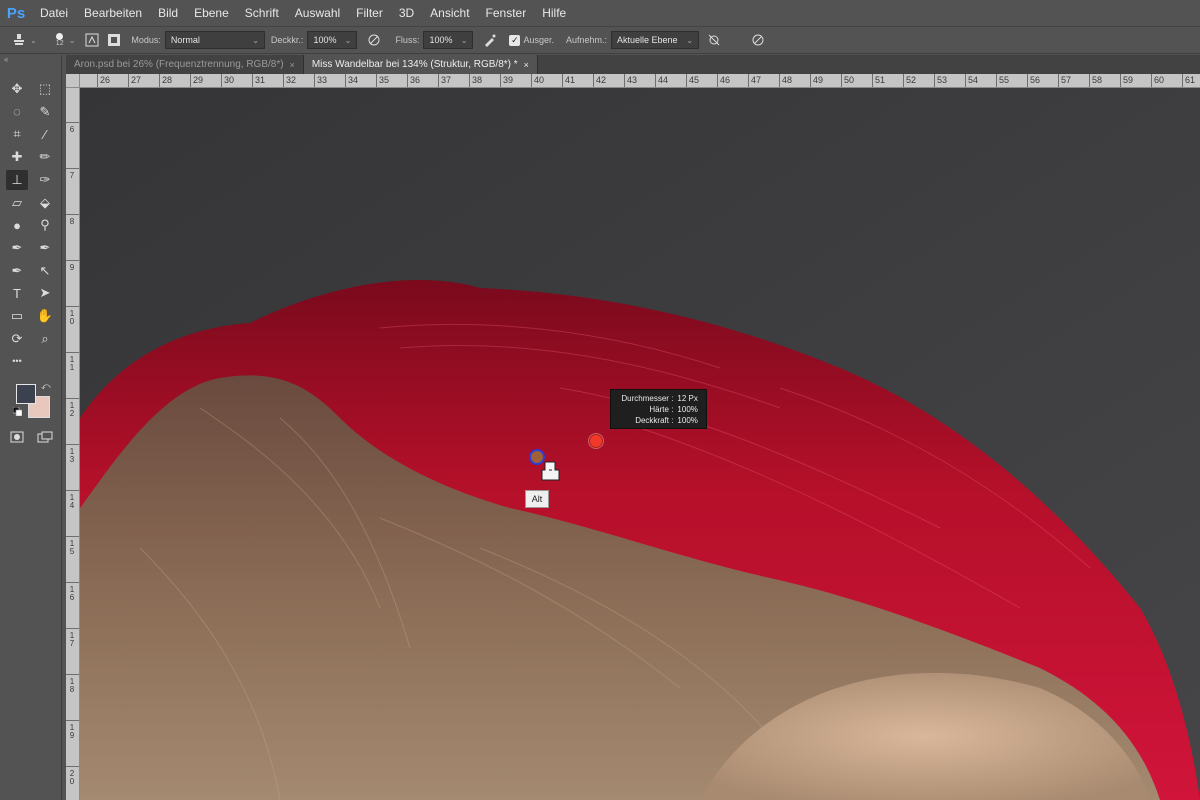  Describe the element at coordinates (17, 134) in the screenshot. I see `crop-icon: ⌗` at that location.